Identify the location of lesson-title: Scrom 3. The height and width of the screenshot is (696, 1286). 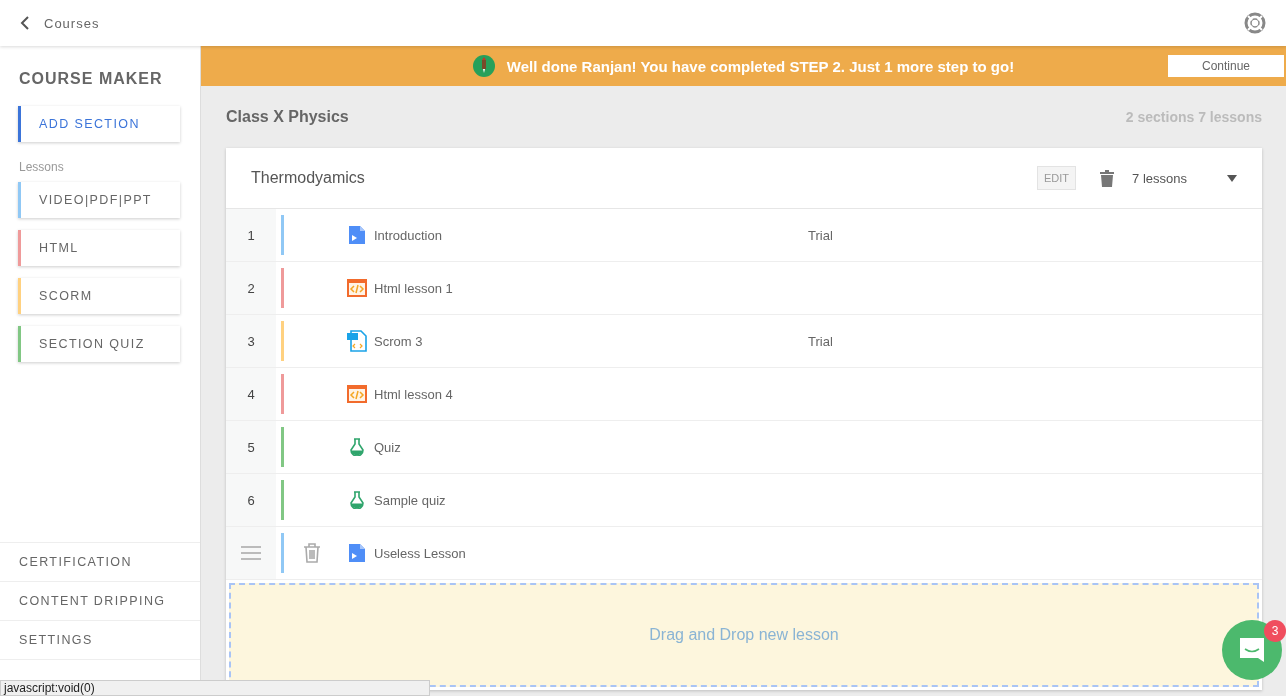
(399, 341).